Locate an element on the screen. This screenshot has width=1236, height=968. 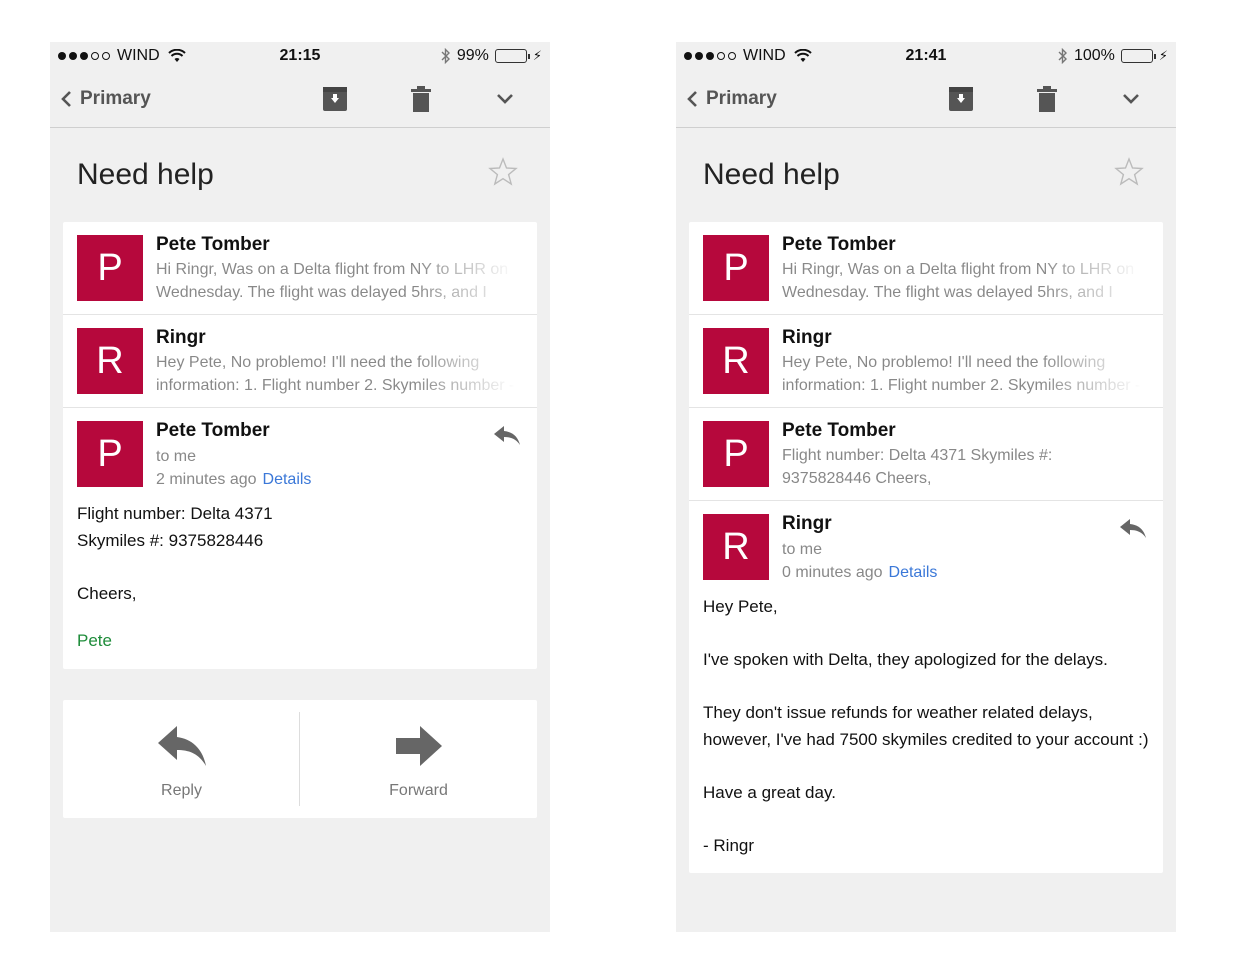
message-time: 2 minutes ago is located at coordinates (206, 479).